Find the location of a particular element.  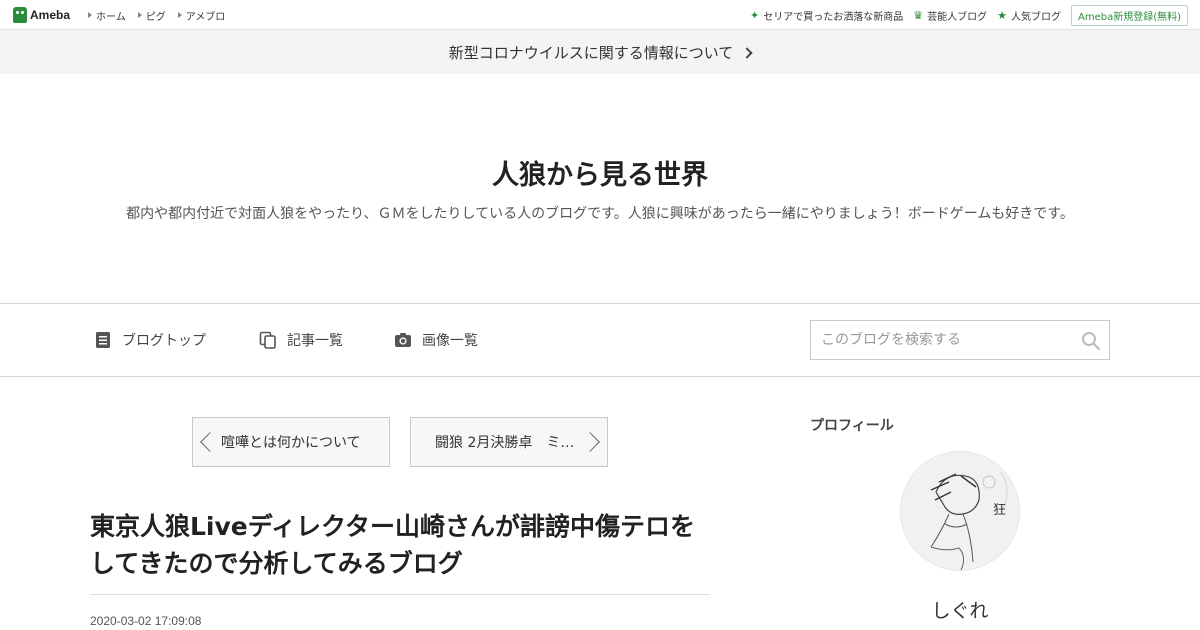

copy-icon is located at coordinates (267, 340).